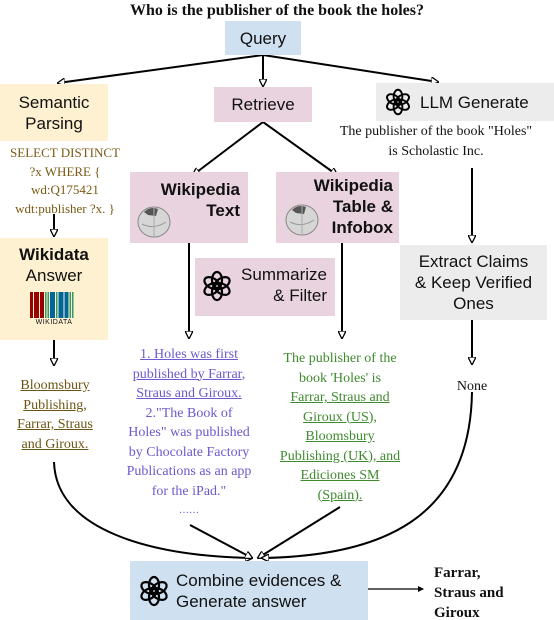  What do you see at coordinates (161, 68) in the screenshot?
I see `arrow-query-to-semantic` at bounding box center [161, 68].